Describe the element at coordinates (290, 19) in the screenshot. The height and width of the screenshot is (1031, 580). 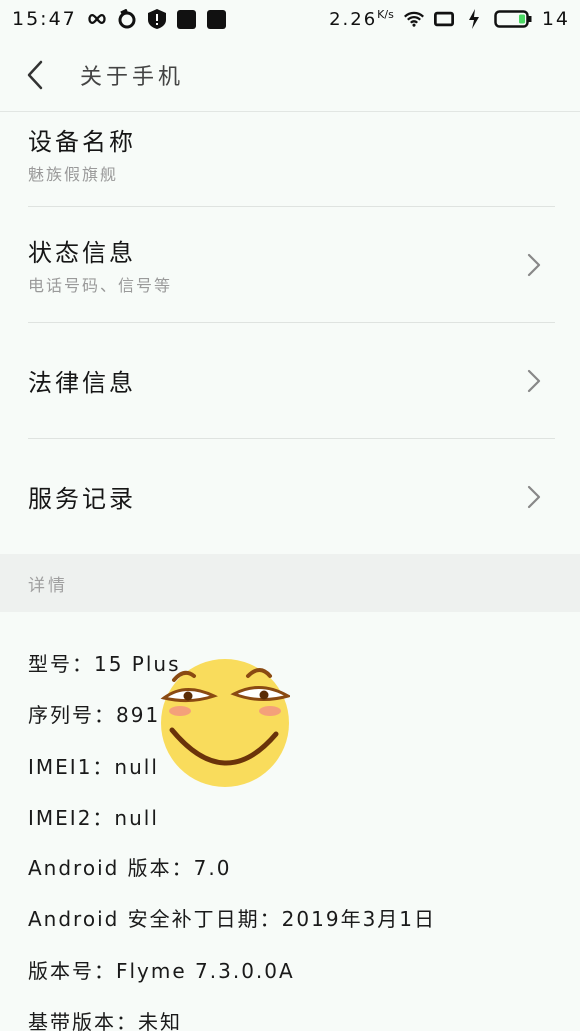
I see `status-bar: 15:47 2.26K/s 14` at that location.